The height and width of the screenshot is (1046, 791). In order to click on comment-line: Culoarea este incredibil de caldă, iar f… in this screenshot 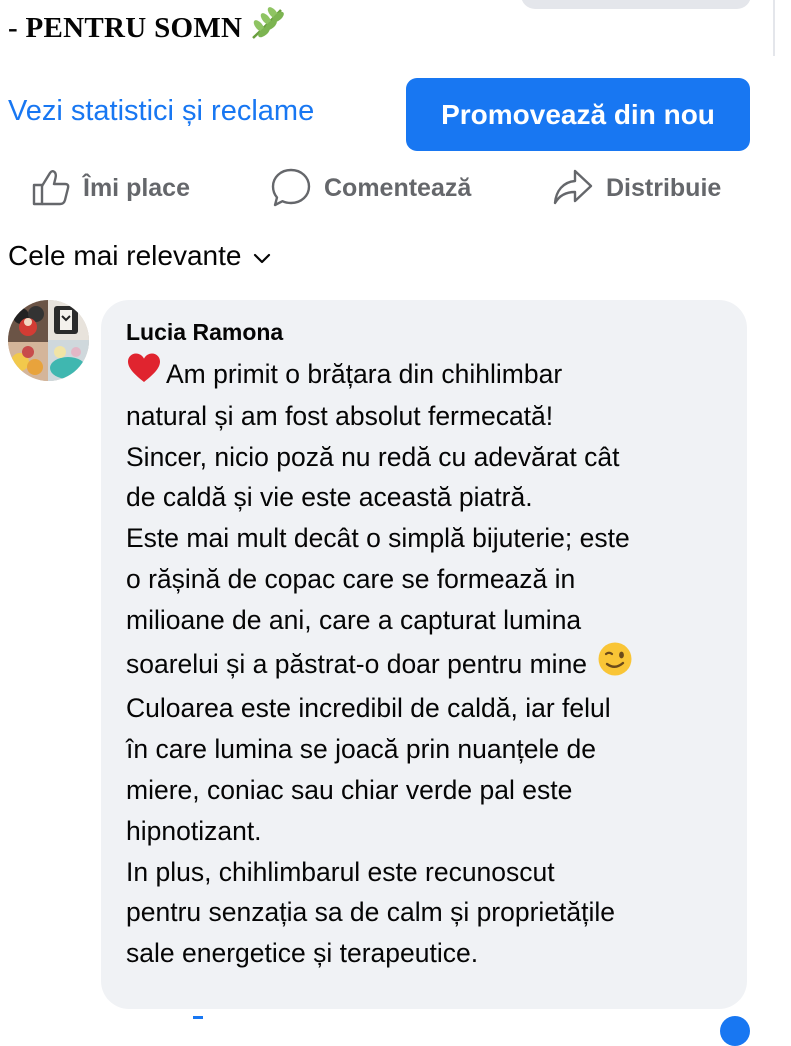, I will do `click(368, 708)`.